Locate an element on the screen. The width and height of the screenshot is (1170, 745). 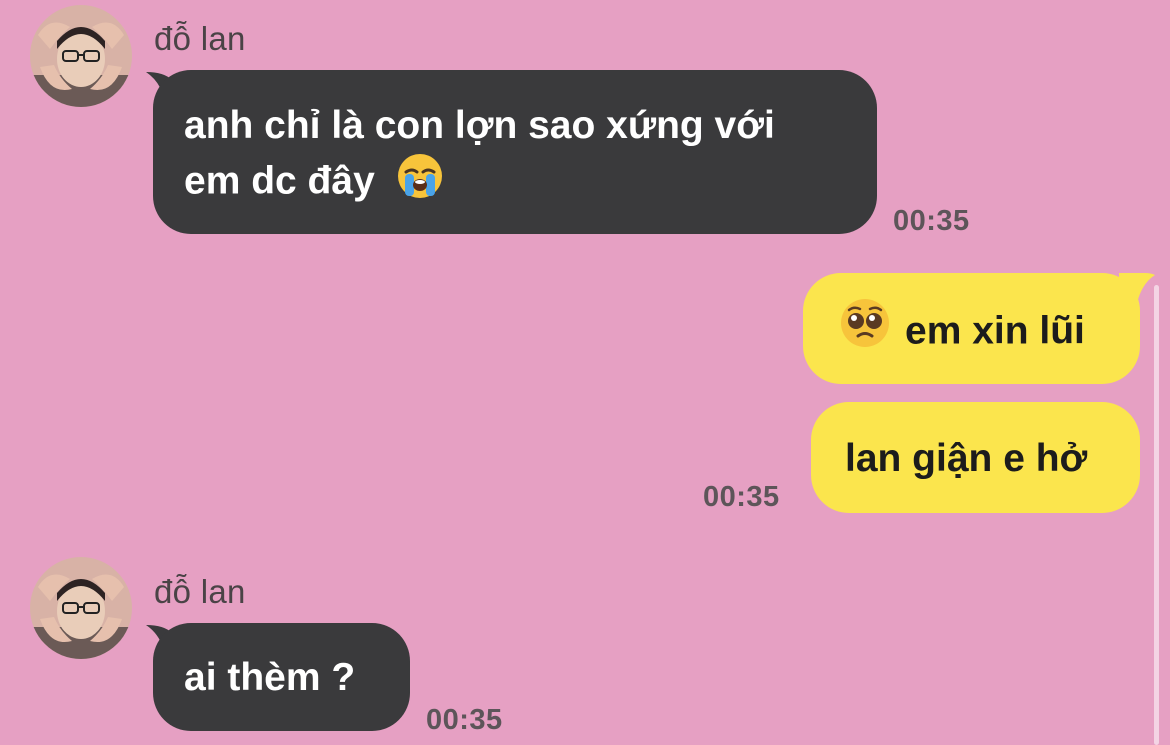
message-text-line: anh chỉ là con lợn sao xứng với is located at coordinates (479, 125).